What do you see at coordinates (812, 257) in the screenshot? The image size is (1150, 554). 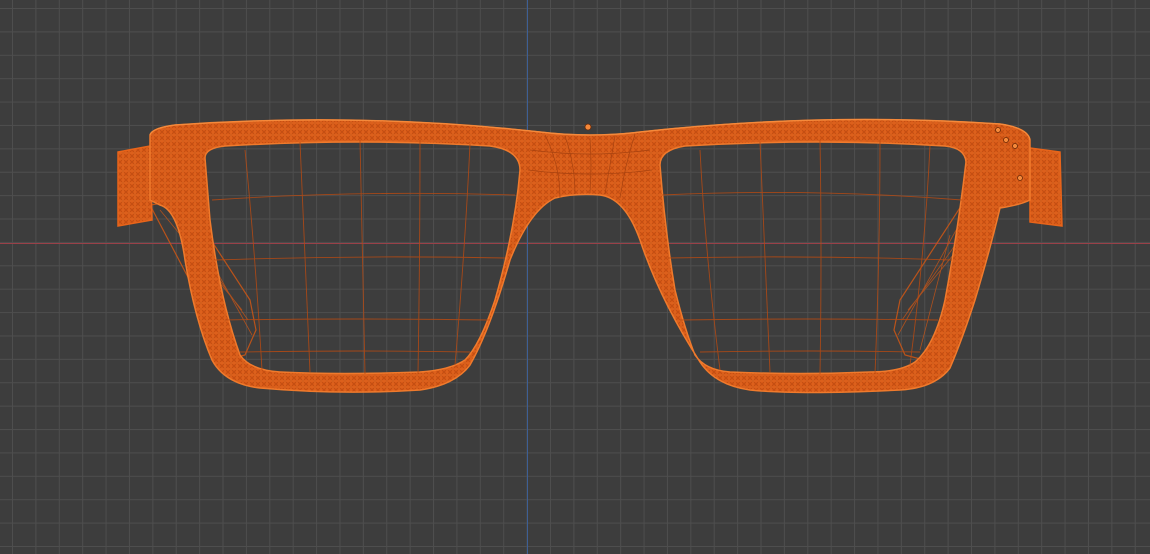 I see `right-lens-wireframe` at bounding box center [812, 257].